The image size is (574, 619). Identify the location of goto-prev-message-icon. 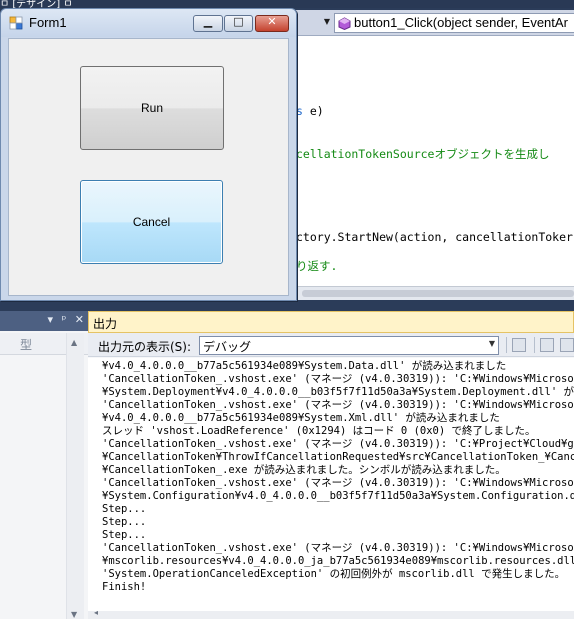
(547, 345).